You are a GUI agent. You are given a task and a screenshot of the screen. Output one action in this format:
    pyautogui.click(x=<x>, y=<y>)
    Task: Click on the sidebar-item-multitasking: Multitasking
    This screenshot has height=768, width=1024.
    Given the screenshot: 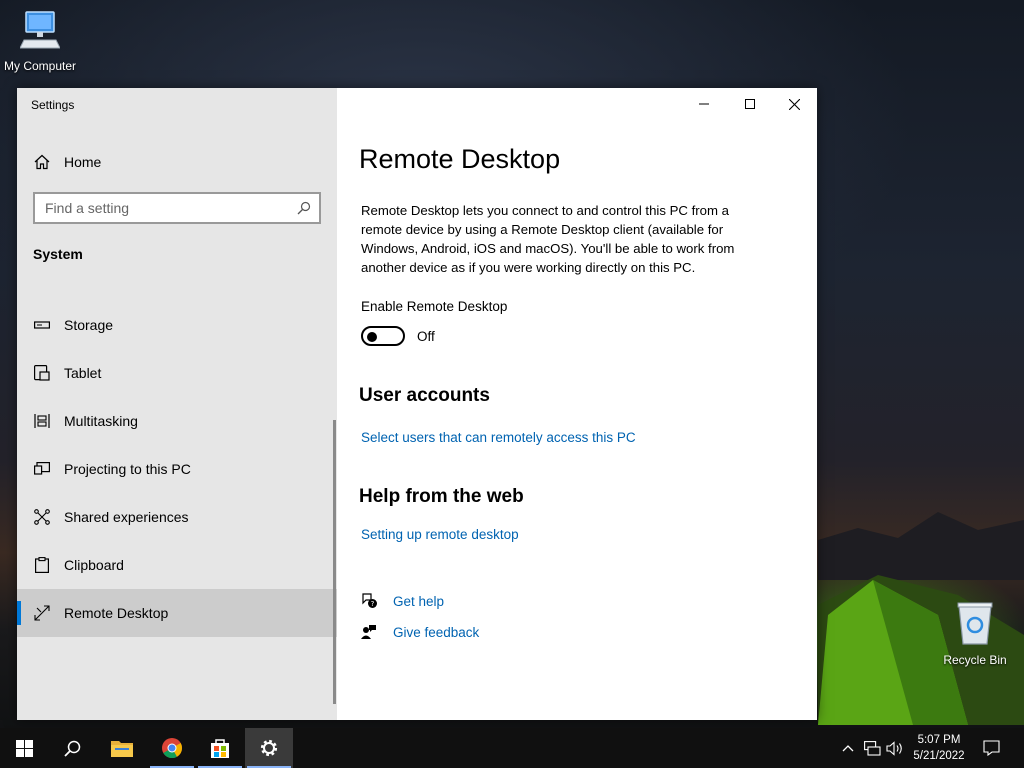 What is the action you would take?
    pyautogui.click(x=177, y=421)
    